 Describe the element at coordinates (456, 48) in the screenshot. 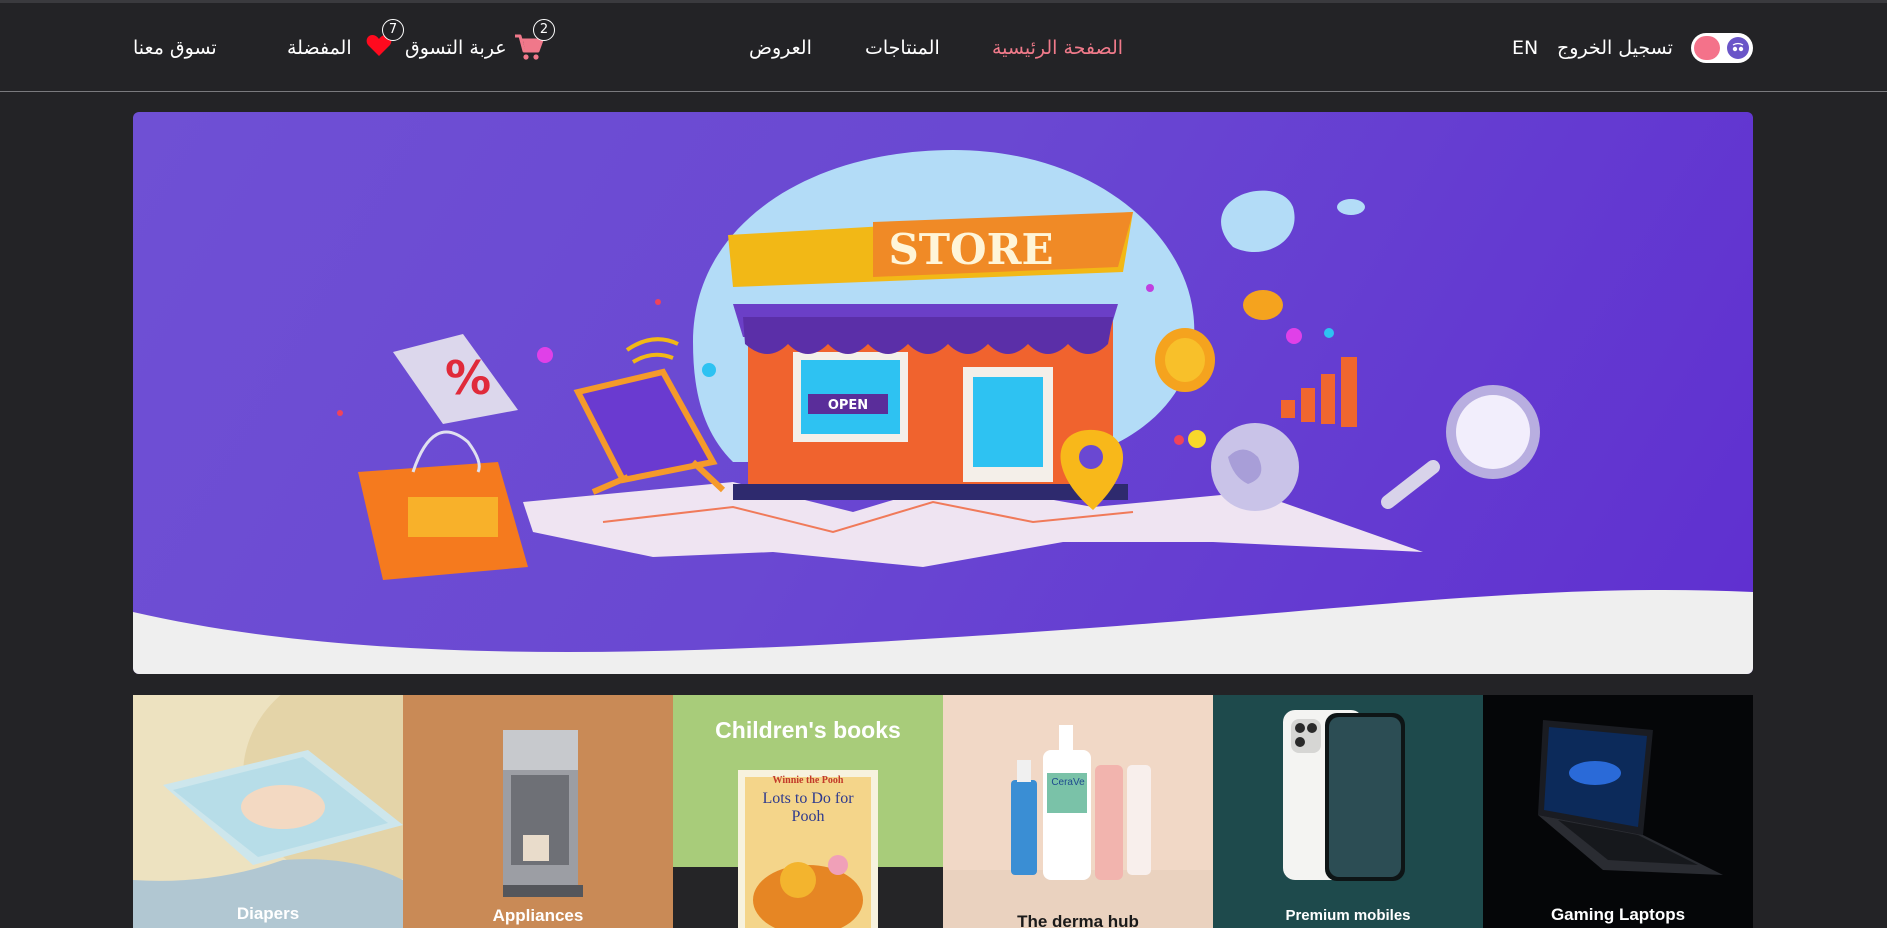

I see `cart-link: عربة التسوق` at that location.